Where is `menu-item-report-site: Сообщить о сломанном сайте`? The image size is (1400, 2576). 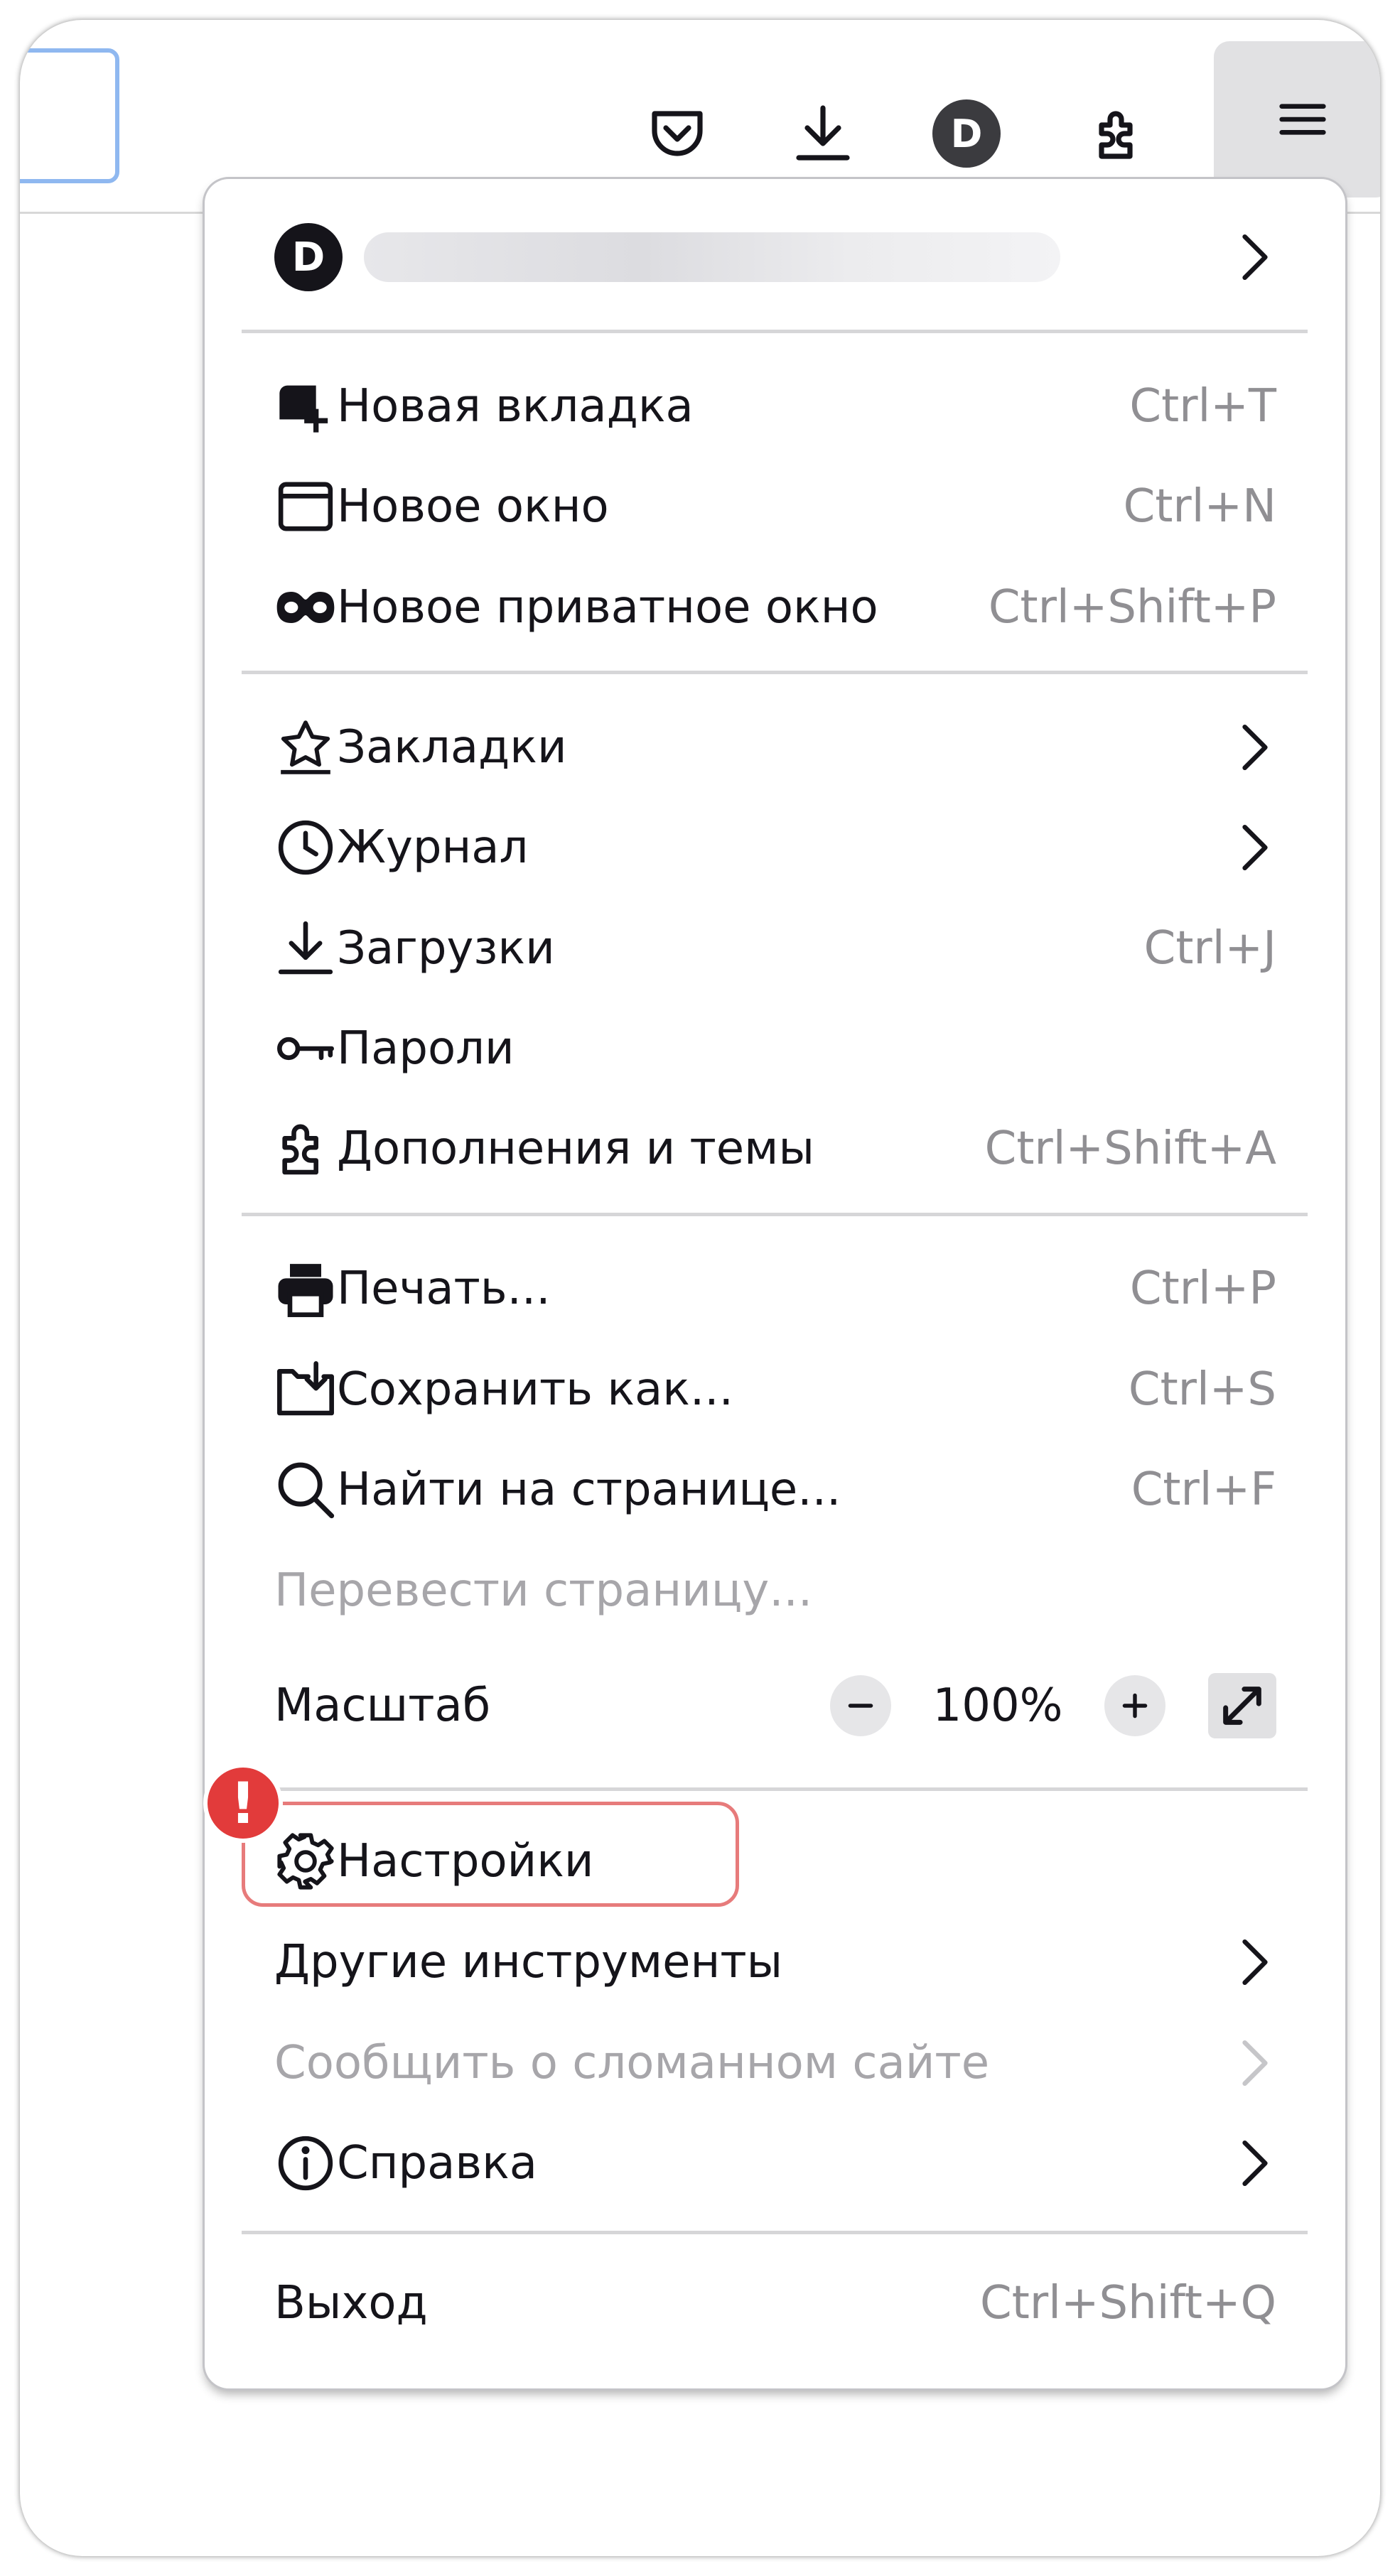
menu-item-report-site: Сообщить о сломанном сайте is located at coordinates (775, 2063).